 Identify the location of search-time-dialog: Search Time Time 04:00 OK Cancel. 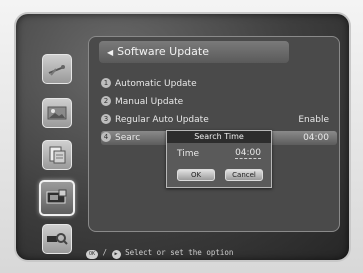
(219, 159).